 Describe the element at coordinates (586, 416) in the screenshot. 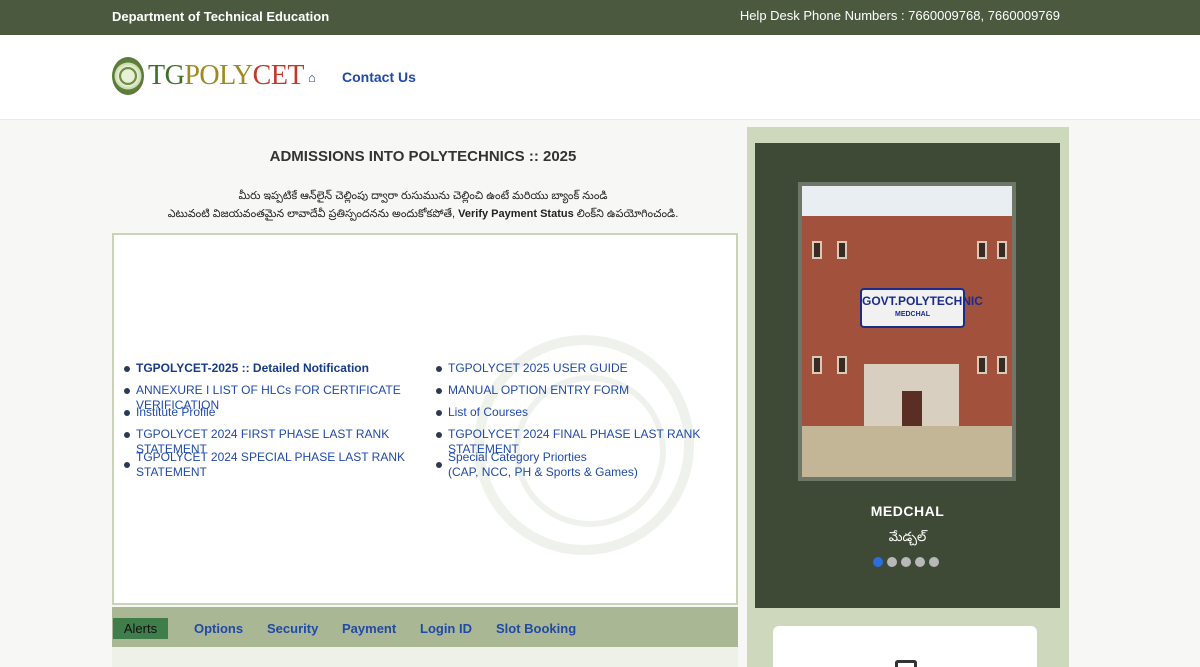

I see `right-link-2: List of Courses` at that location.